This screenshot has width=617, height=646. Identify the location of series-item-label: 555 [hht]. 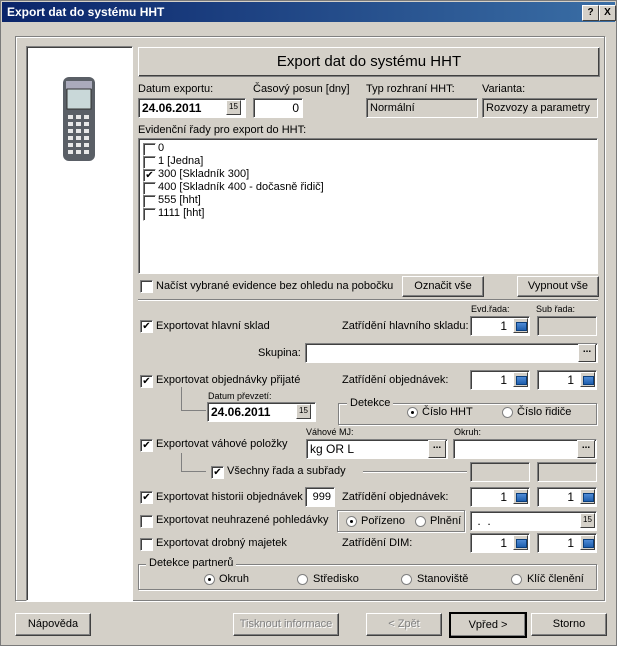
(179, 200).